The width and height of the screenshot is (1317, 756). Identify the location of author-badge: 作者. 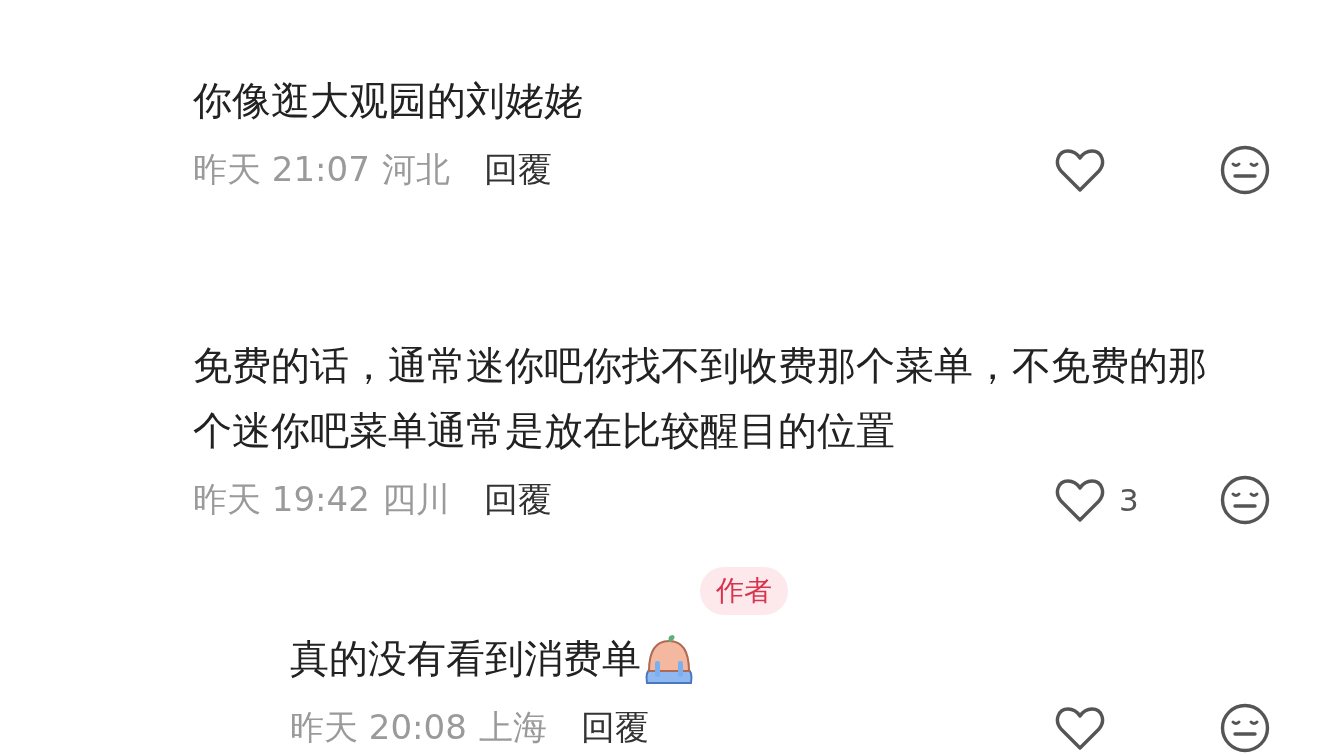
(744, 591).